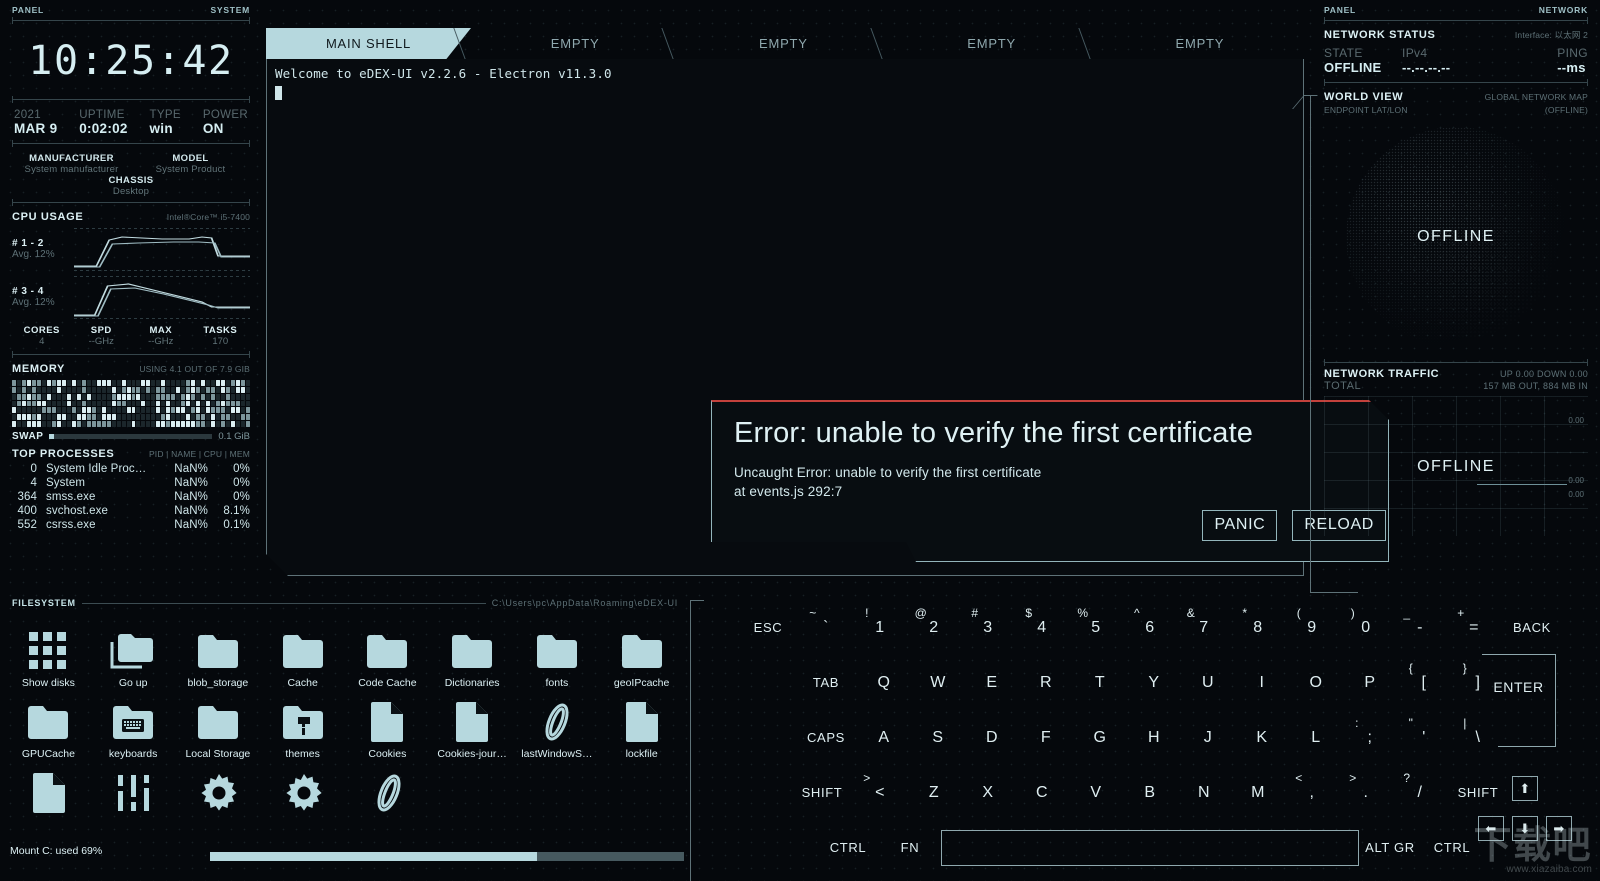 The width and height of the screenshot is (1600, 881). I want to click on key-\: | \, so click(1478, 737).